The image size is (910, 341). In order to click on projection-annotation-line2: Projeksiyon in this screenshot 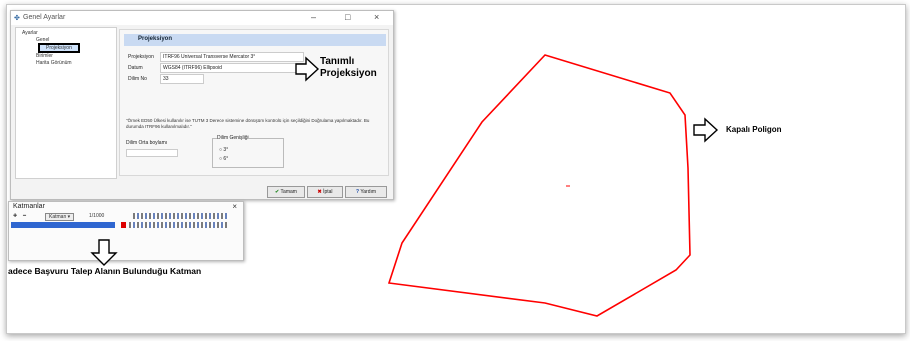, I will do `click(348, 73)`.